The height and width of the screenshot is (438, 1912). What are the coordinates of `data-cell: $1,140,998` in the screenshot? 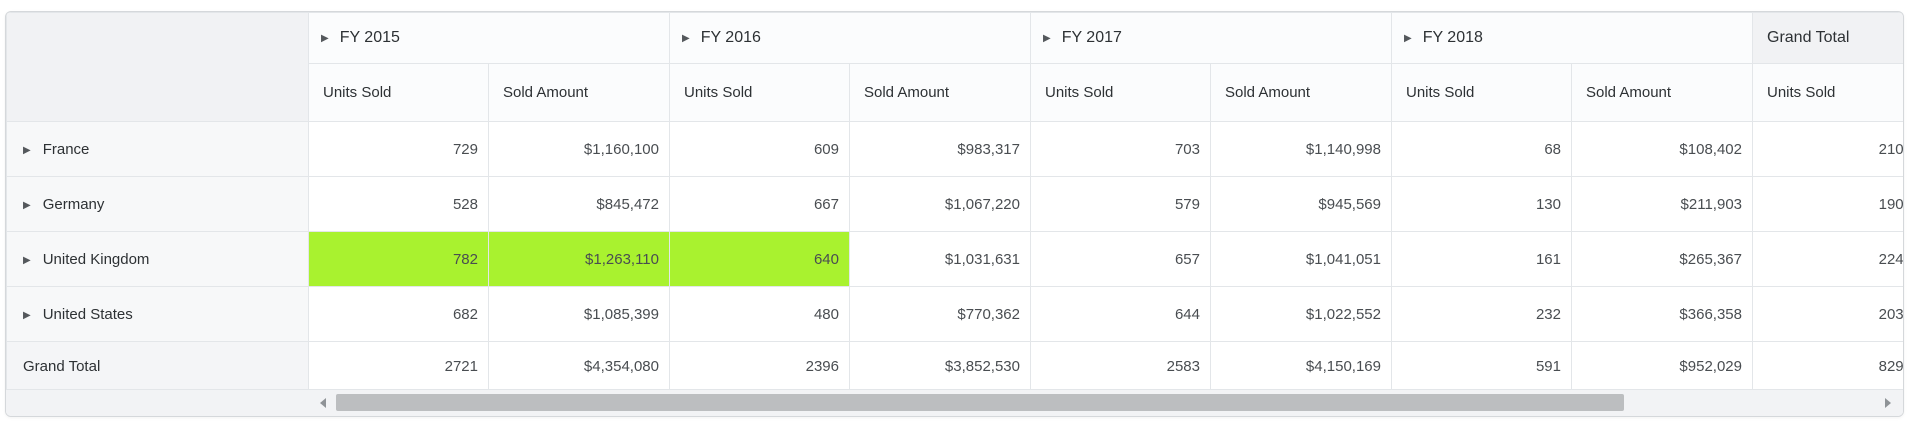 It's located at (1301, 149).